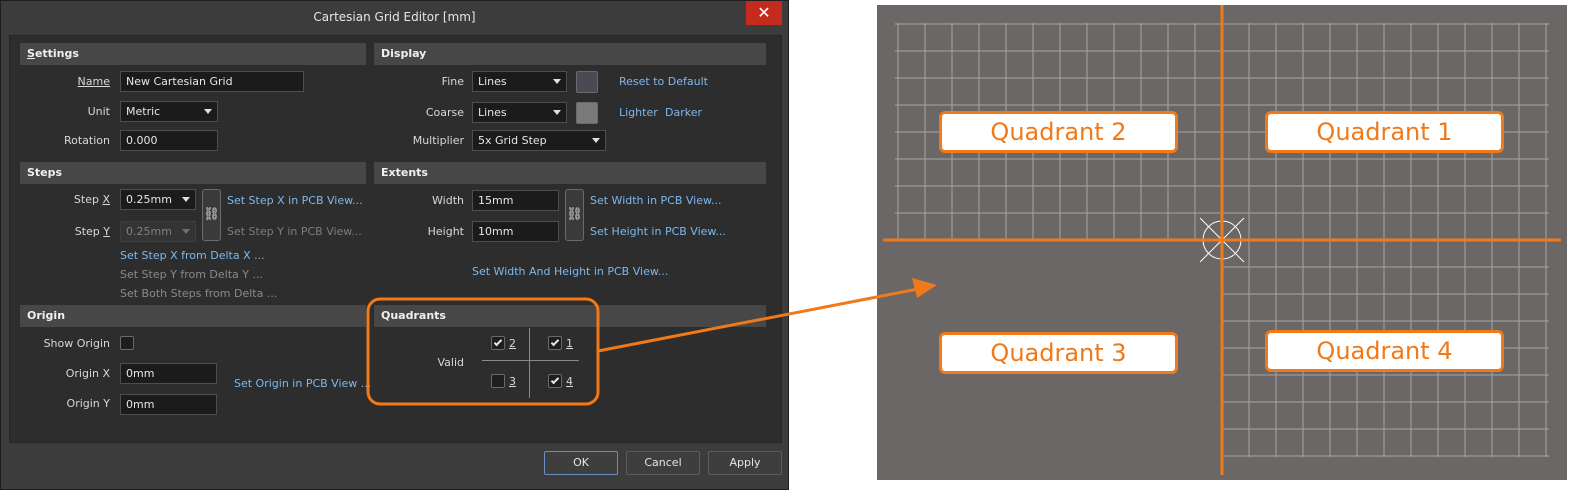 This screenshot has height=490, width=1591. Describe the element at coordinates (483, 351) in the screenshot. I see `quadrants-highlight` at that location.